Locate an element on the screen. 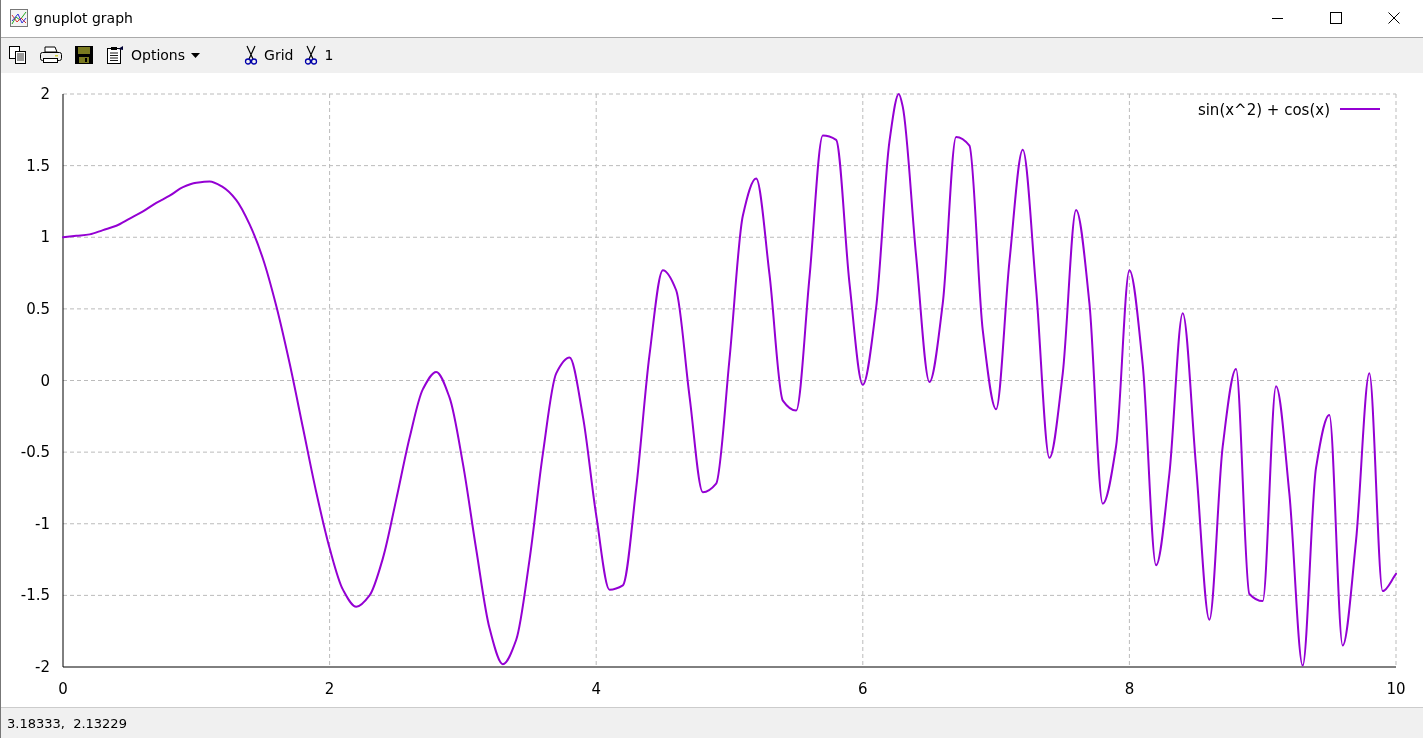 This screenshot has width=1423, height=738. legend-line-sample is located at coordinates (1360, 109).